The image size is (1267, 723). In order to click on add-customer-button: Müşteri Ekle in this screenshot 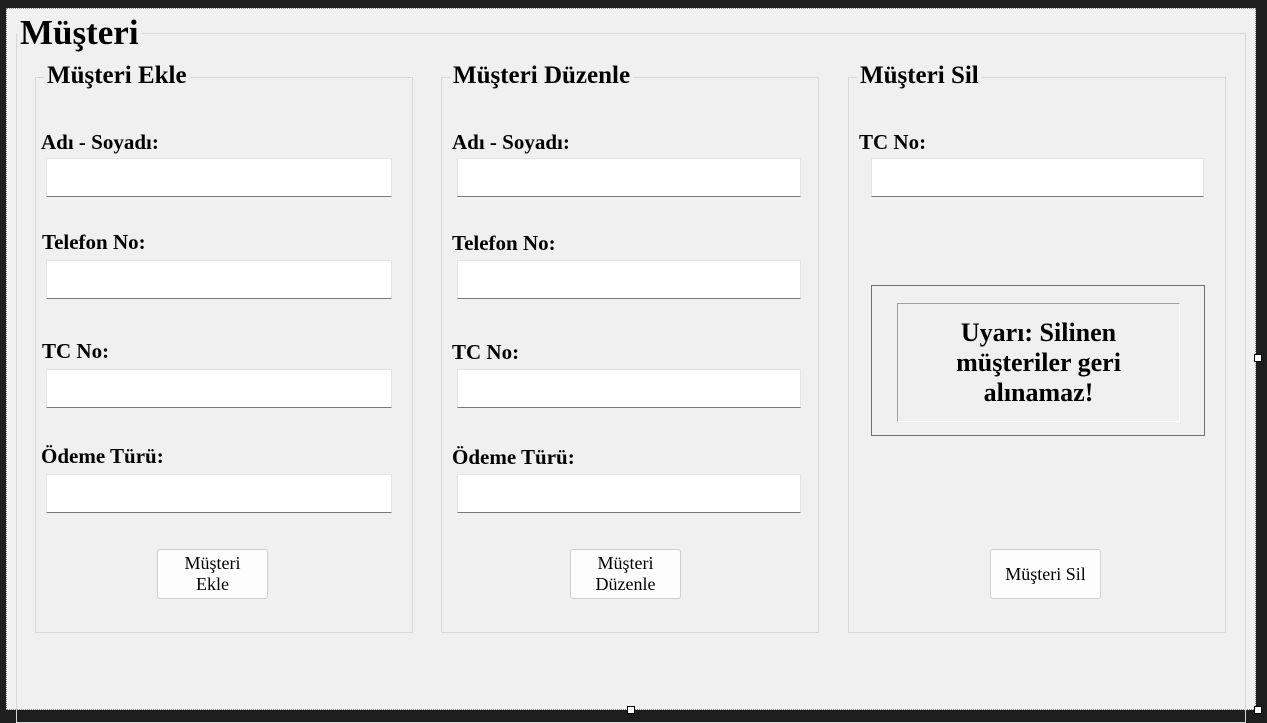, I will do `click(212, 574)`.